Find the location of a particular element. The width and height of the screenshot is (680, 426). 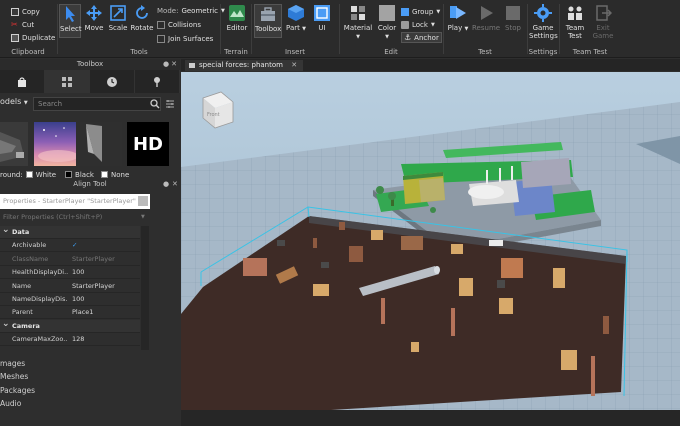

bag-icon is located at coordinates (22, 81).